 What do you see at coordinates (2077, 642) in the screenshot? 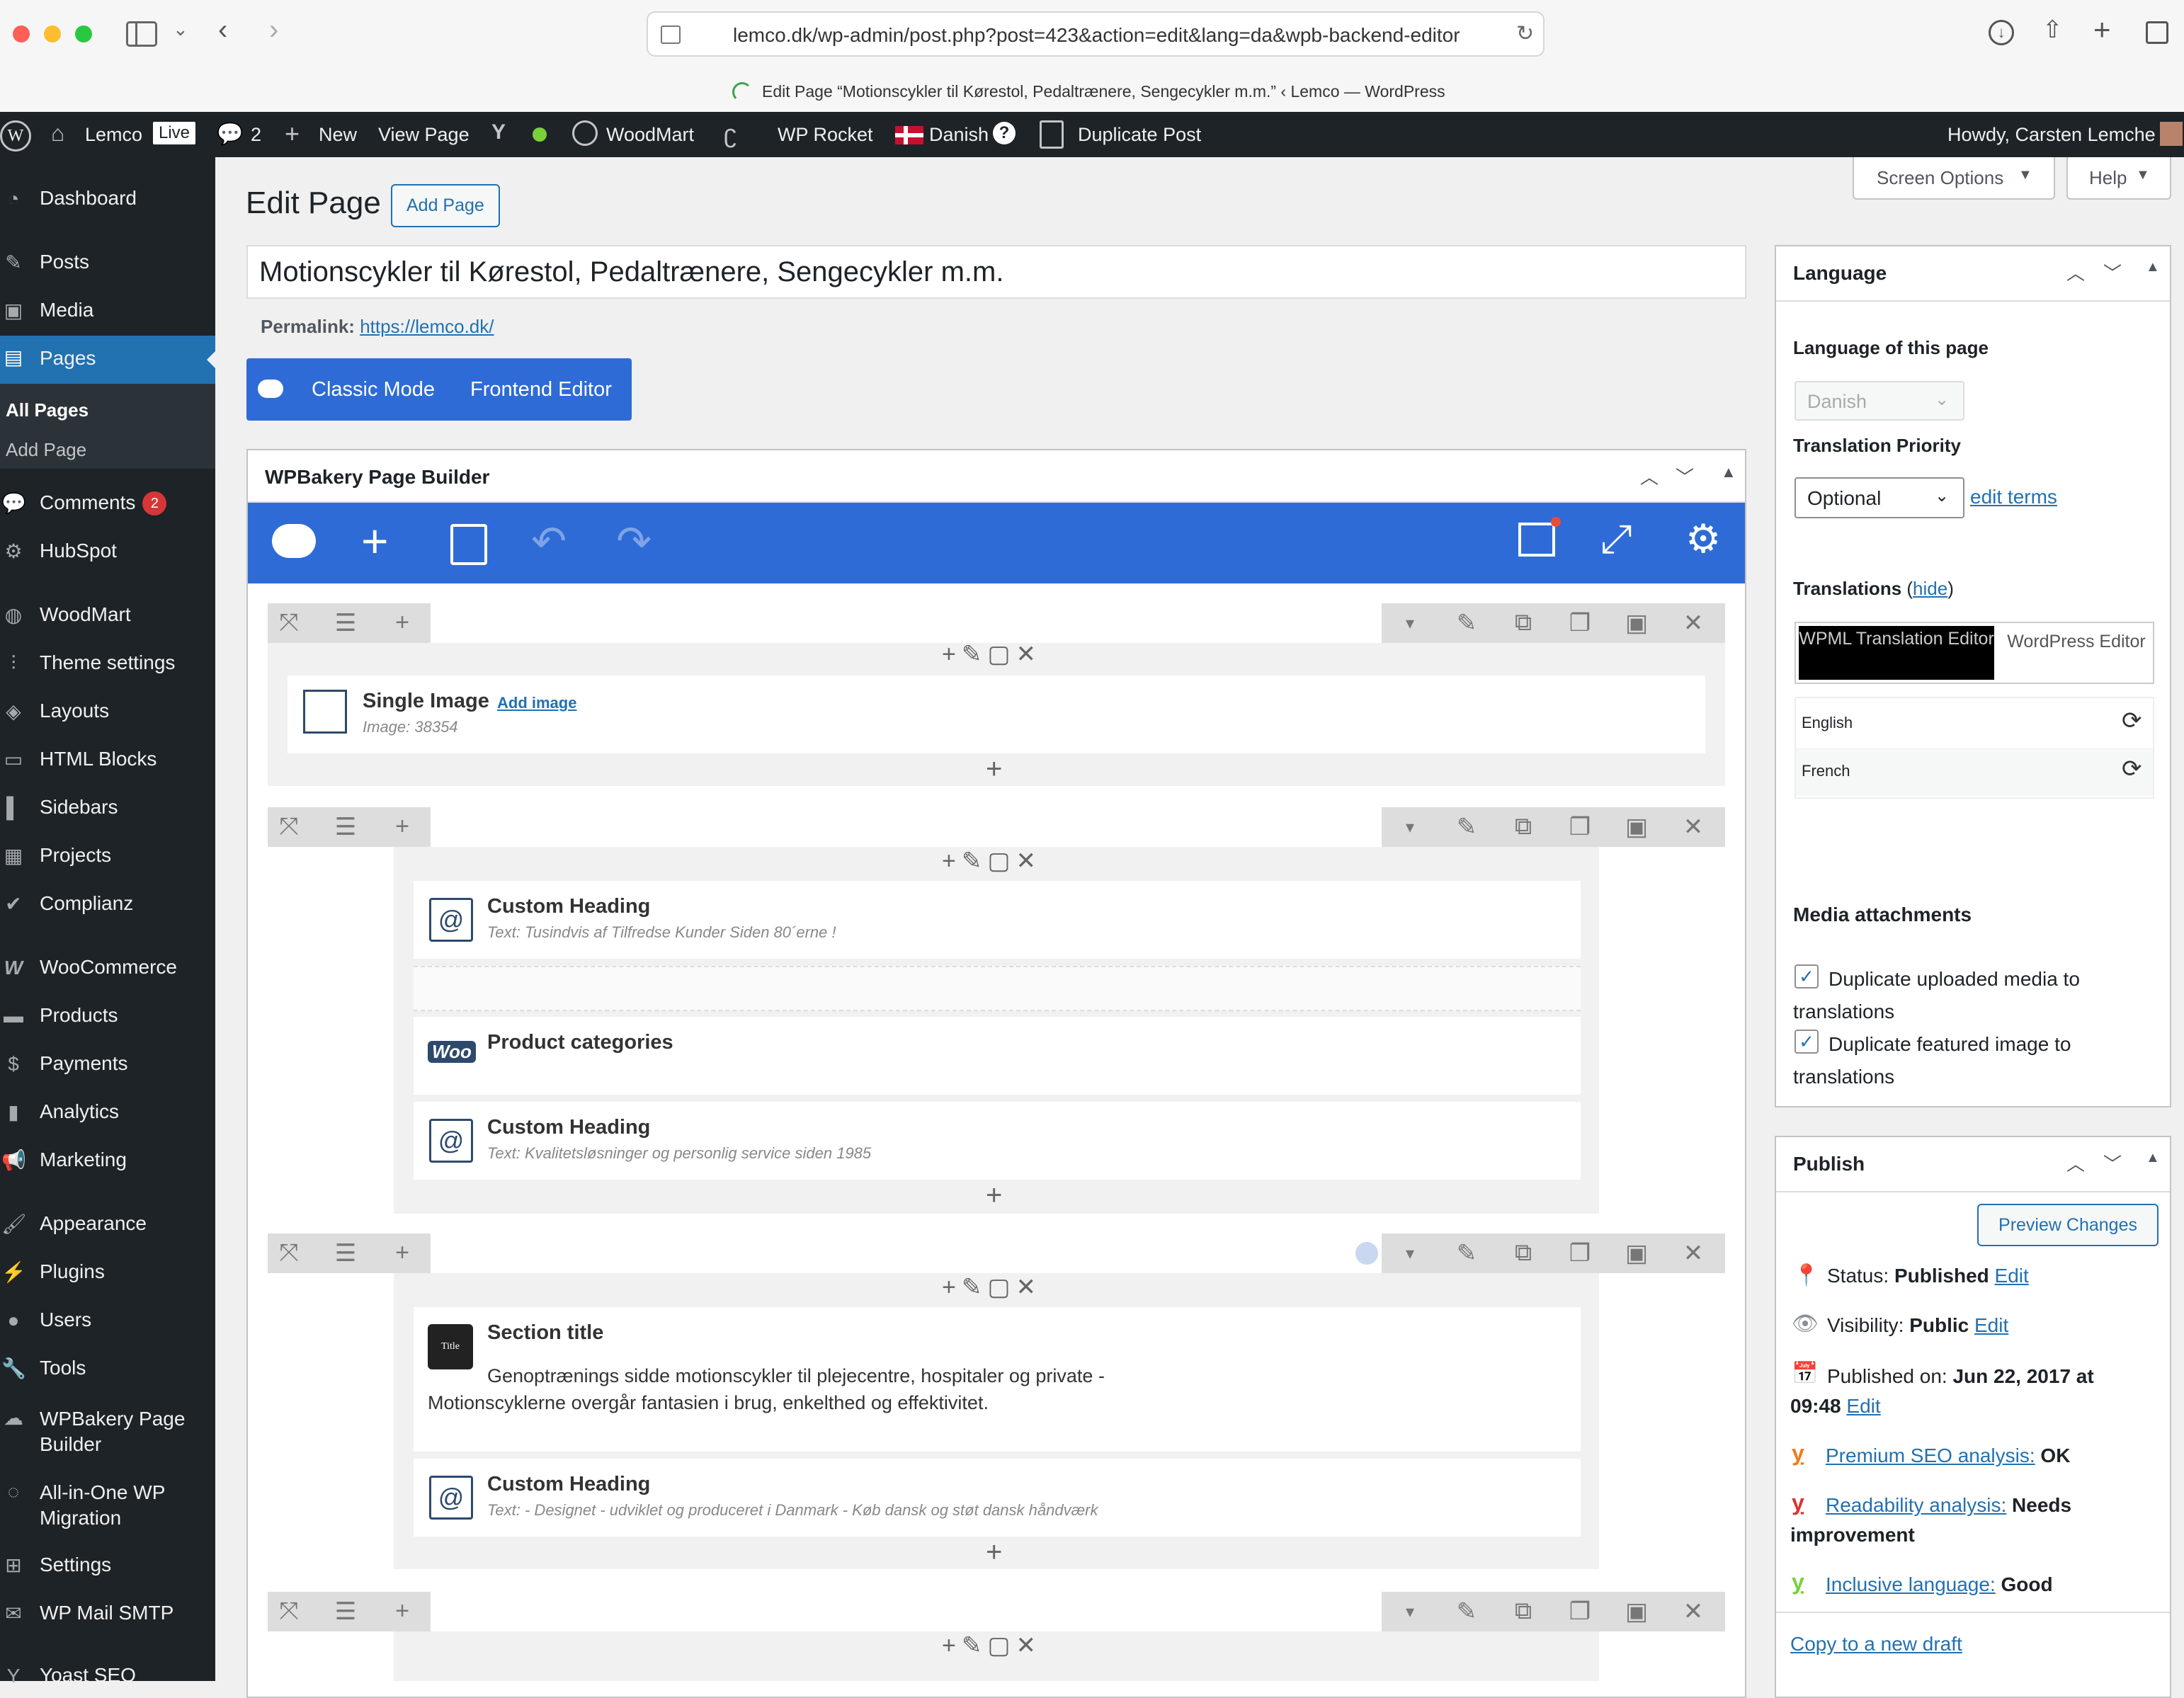
I see `wordpress-editor-button: WordPress Editor` at bounding box center [2077, 642].